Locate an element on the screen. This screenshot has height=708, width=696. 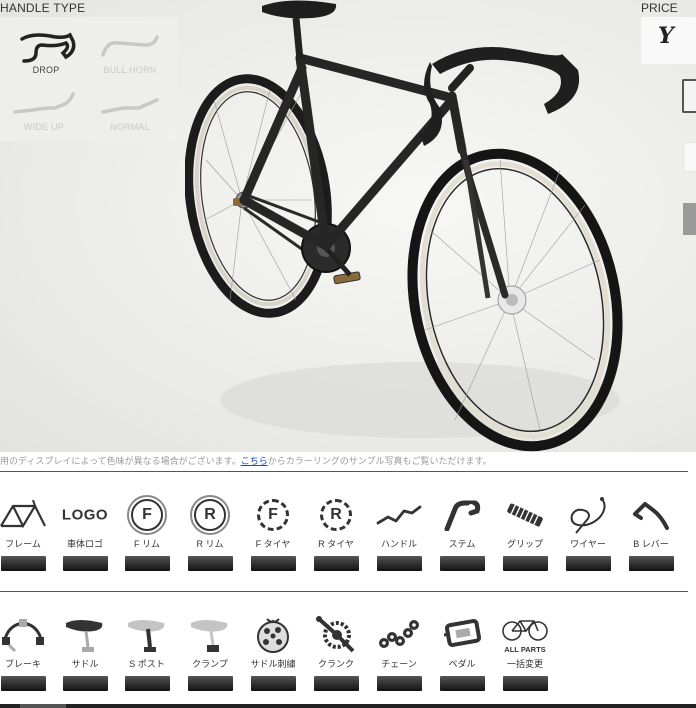
rear-rim-letter: R is located at coordinates (210, 515).